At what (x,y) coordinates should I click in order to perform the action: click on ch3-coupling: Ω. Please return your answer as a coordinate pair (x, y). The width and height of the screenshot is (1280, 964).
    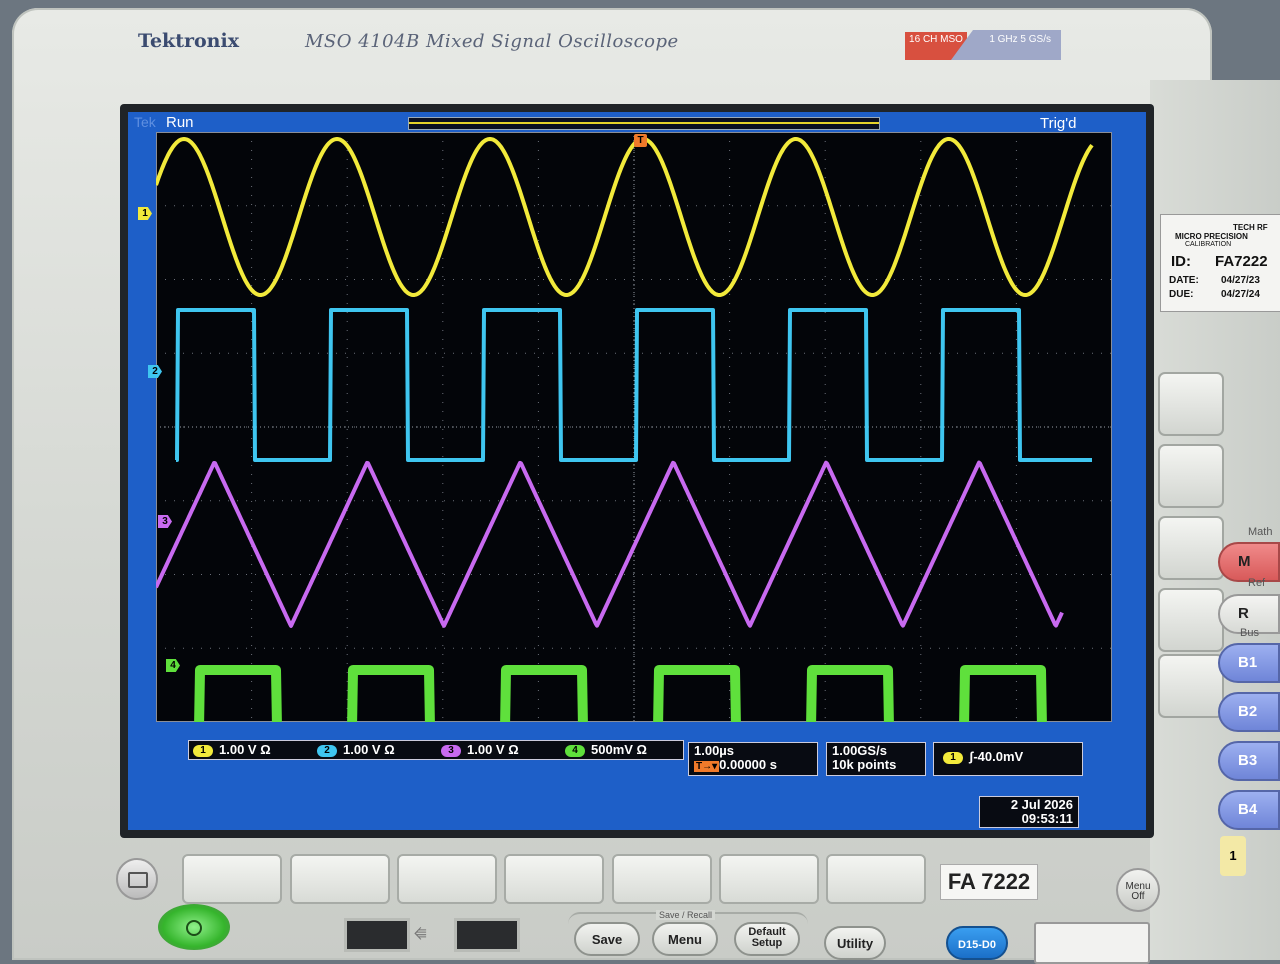
    Looking at the image, I should click on (513, 749).